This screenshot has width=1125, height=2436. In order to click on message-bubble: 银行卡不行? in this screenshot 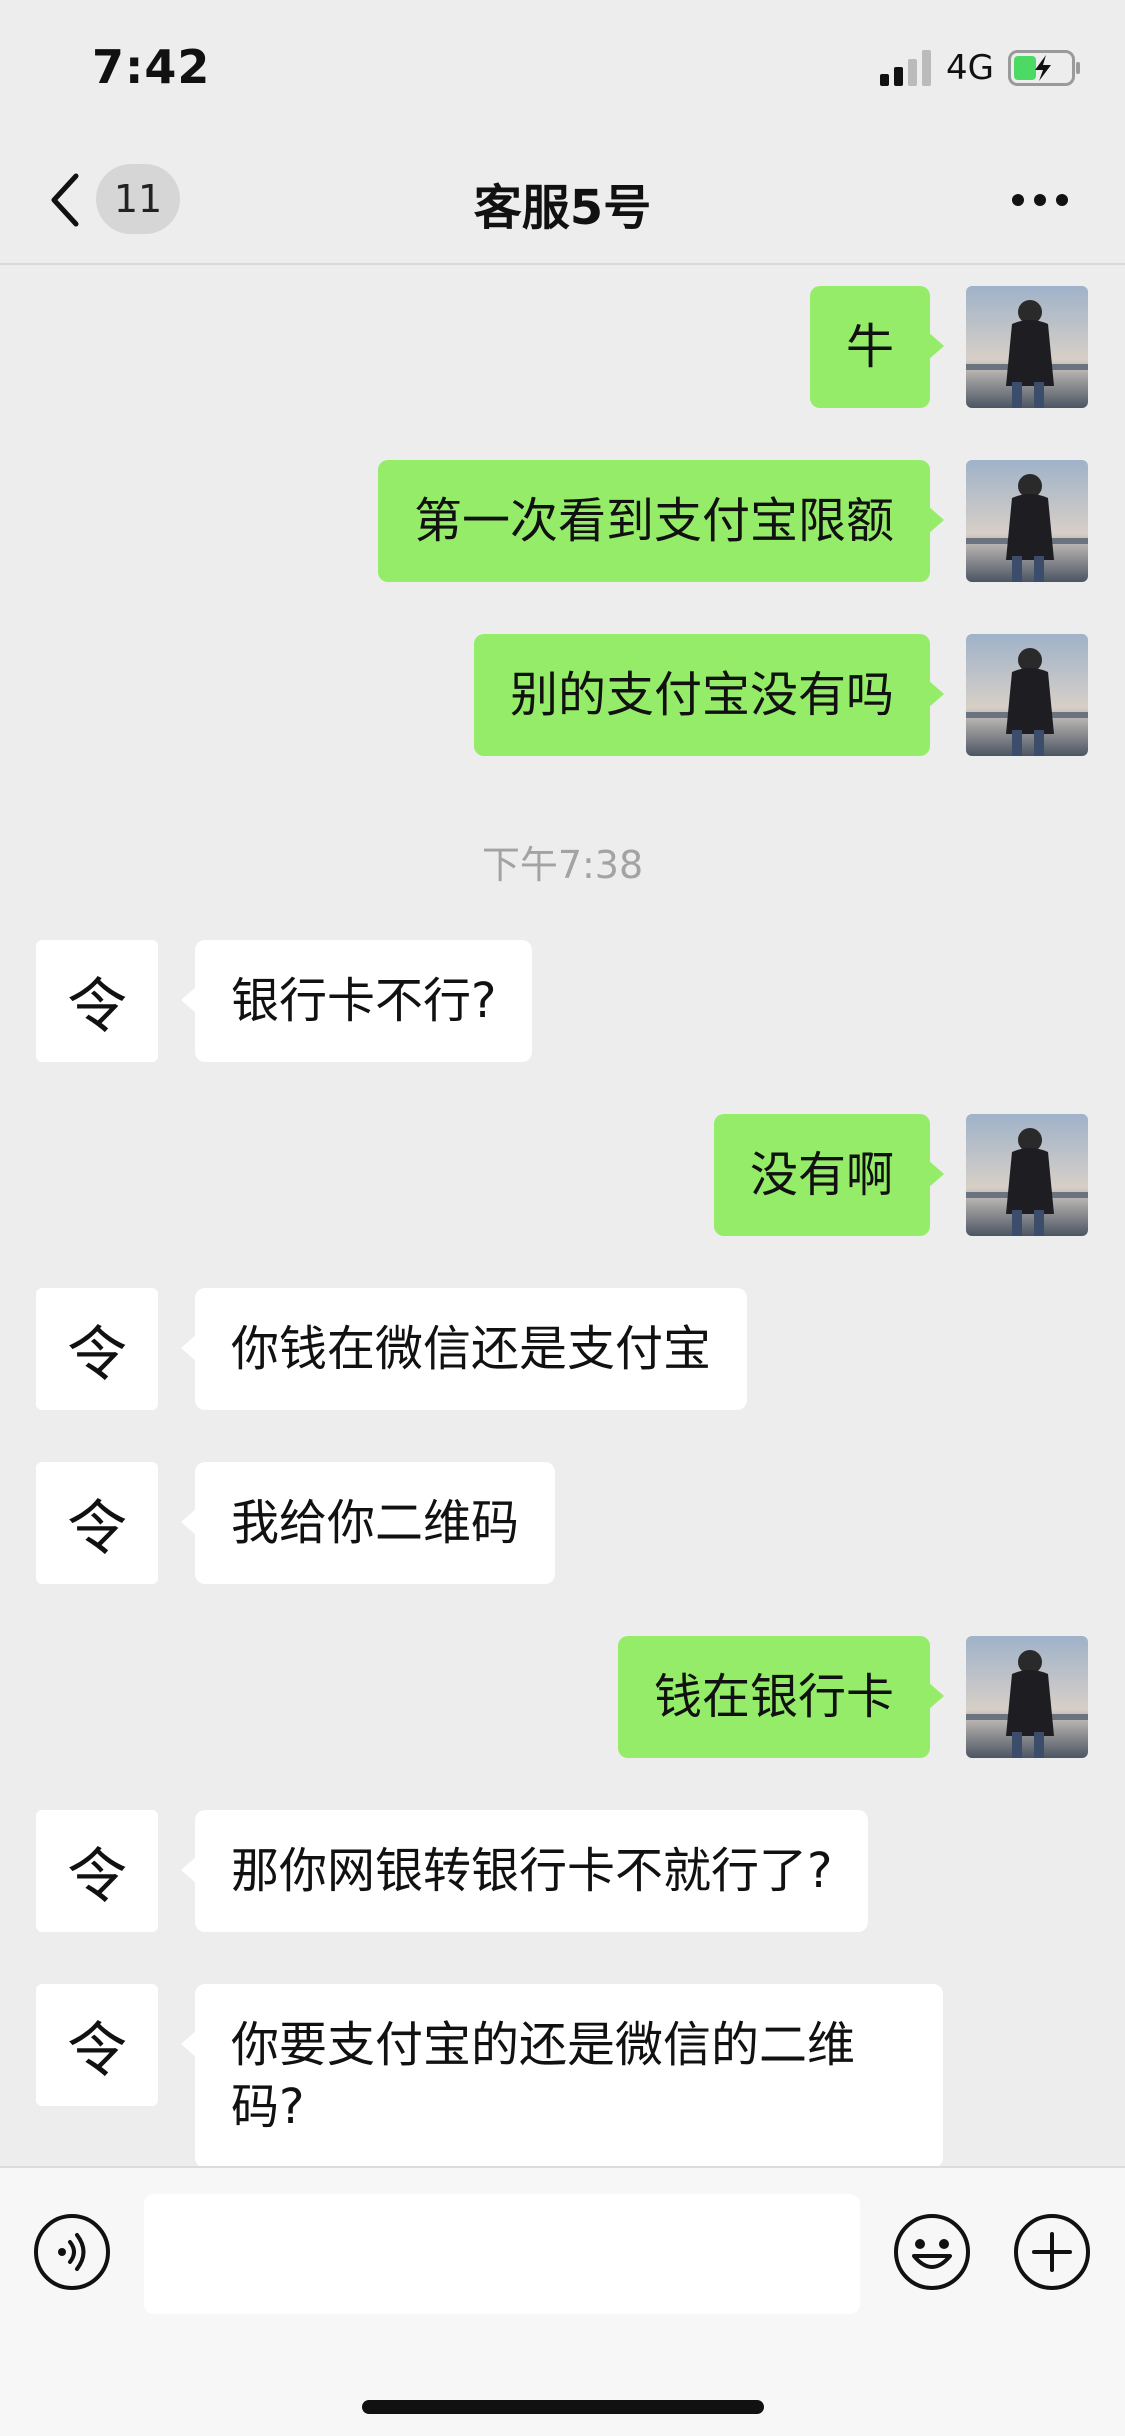, I will do `click(356, 1001)`.